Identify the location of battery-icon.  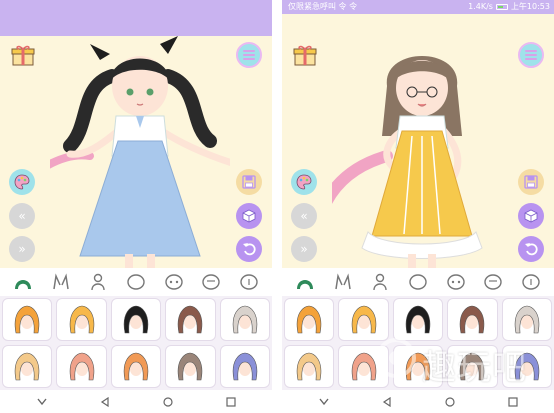
(501, 6).